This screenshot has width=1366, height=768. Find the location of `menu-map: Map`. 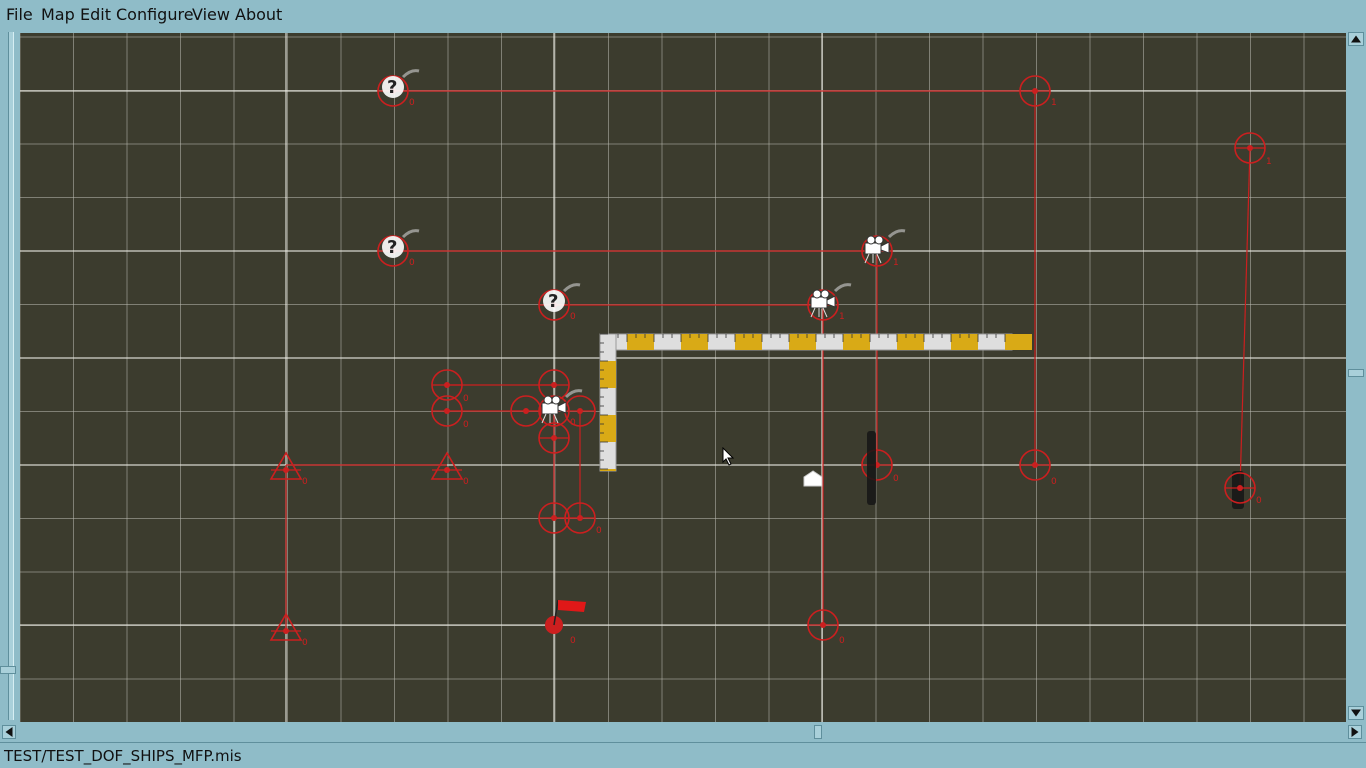

menu-map: Map is located at coordinates (58, 14).